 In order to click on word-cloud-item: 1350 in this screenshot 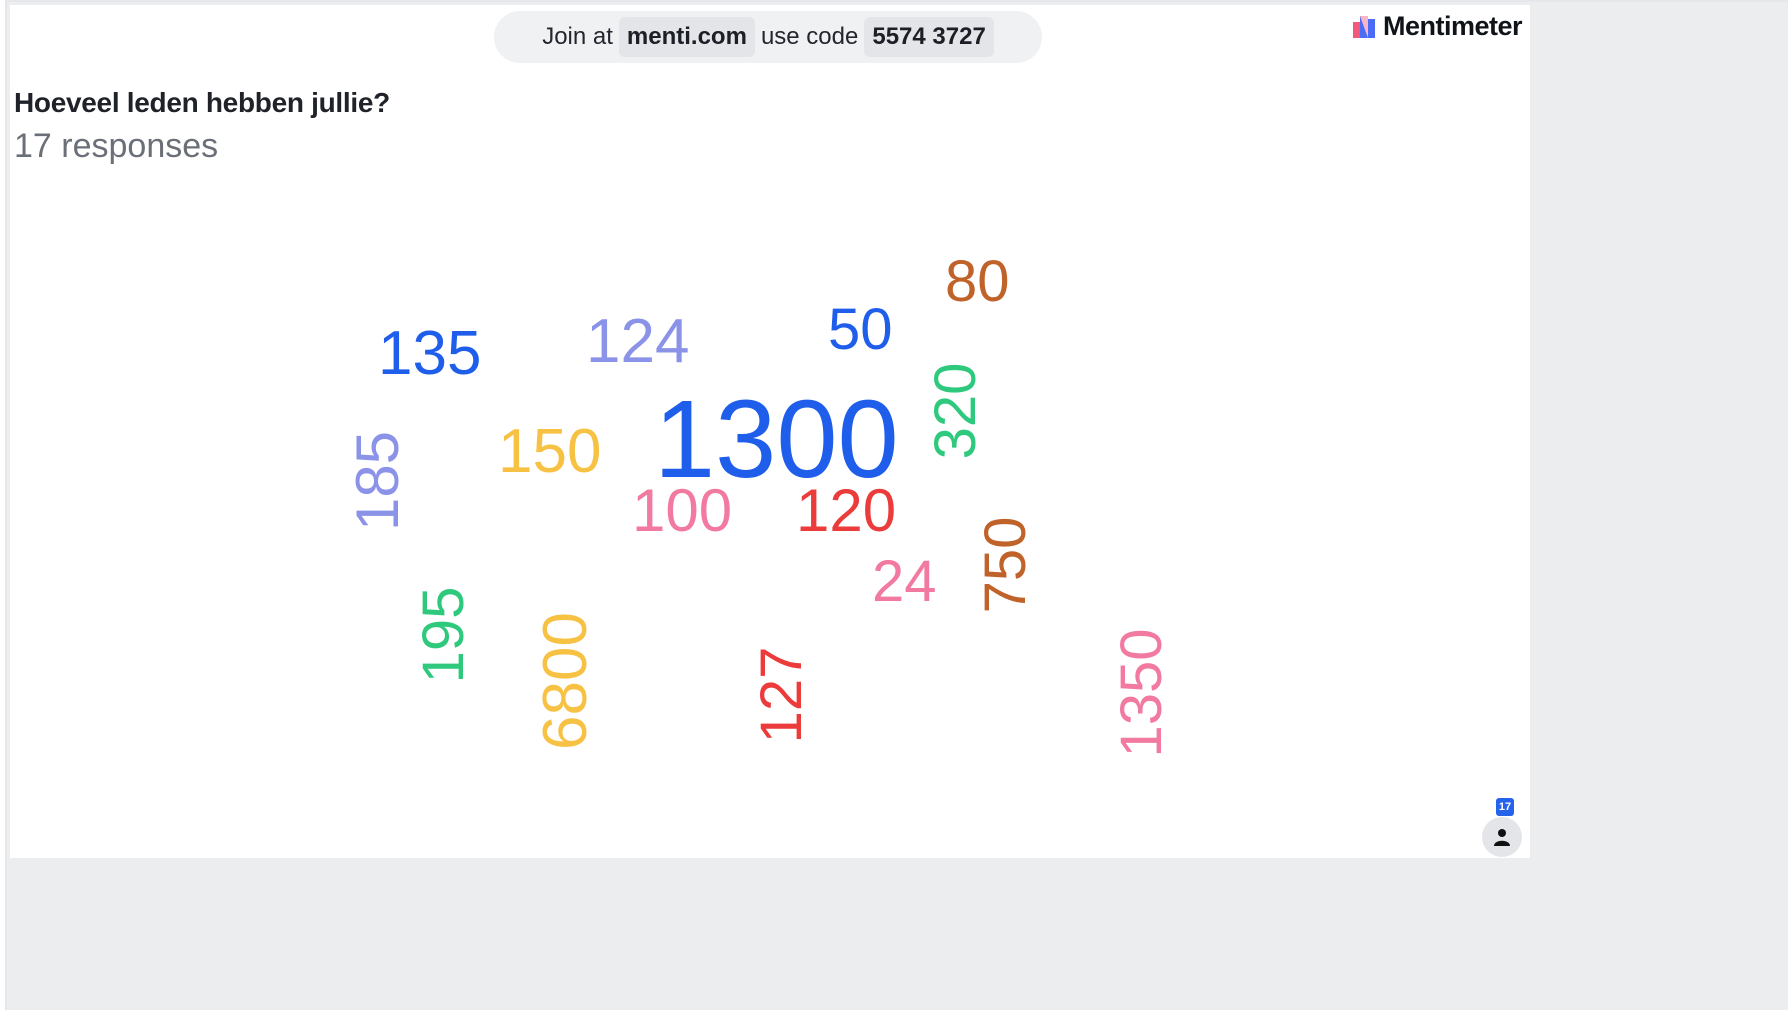, I will do `click(1141, 693)`.